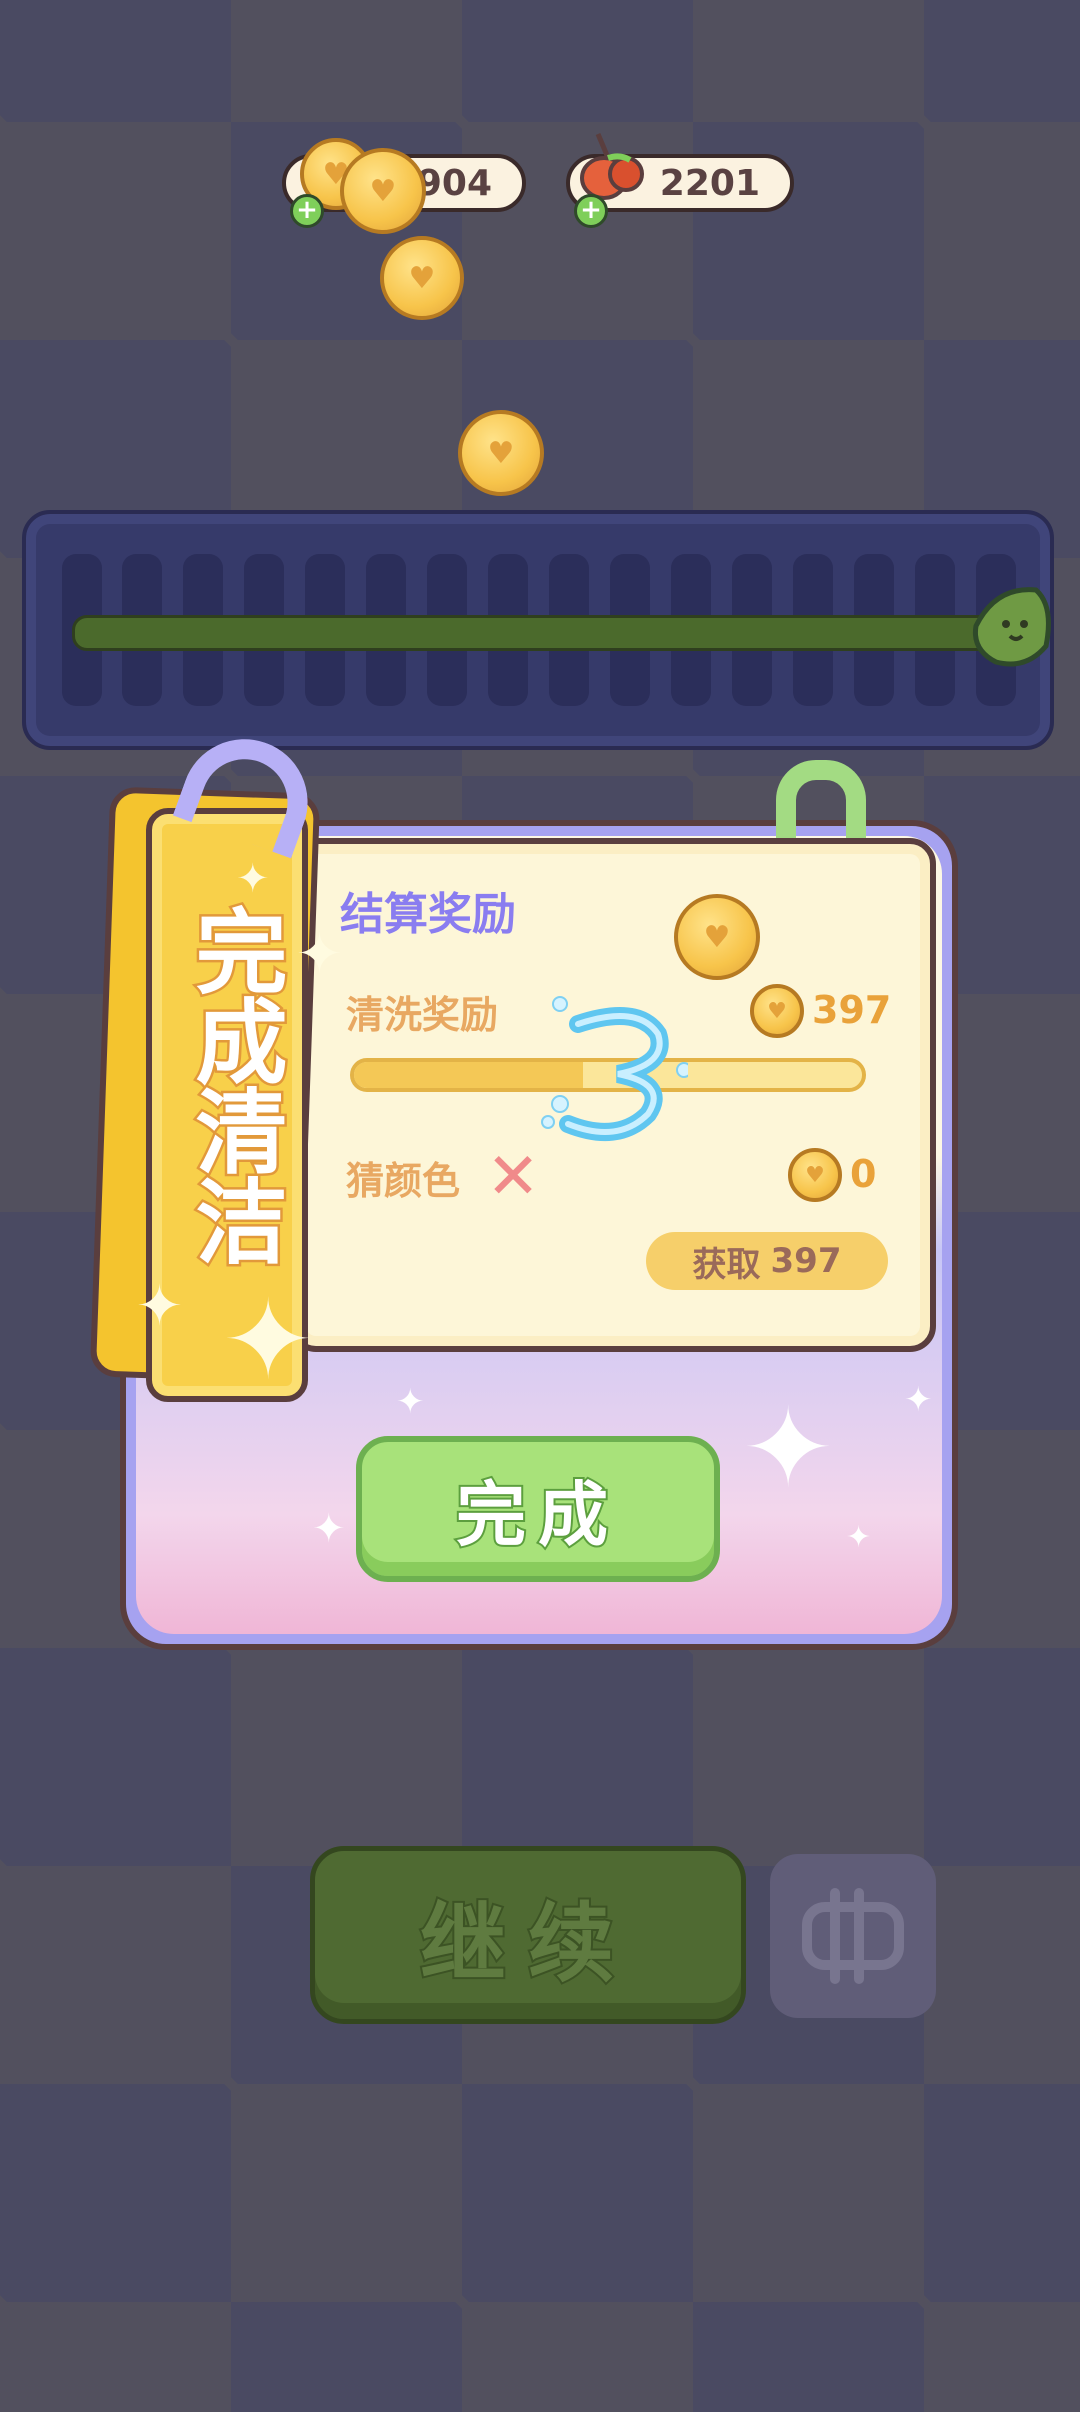 This screenshot has width=1080, height=2412. Describe the element at coordinates (806, 1261) in the screenshot. I see `claim-value: 397` at that location.